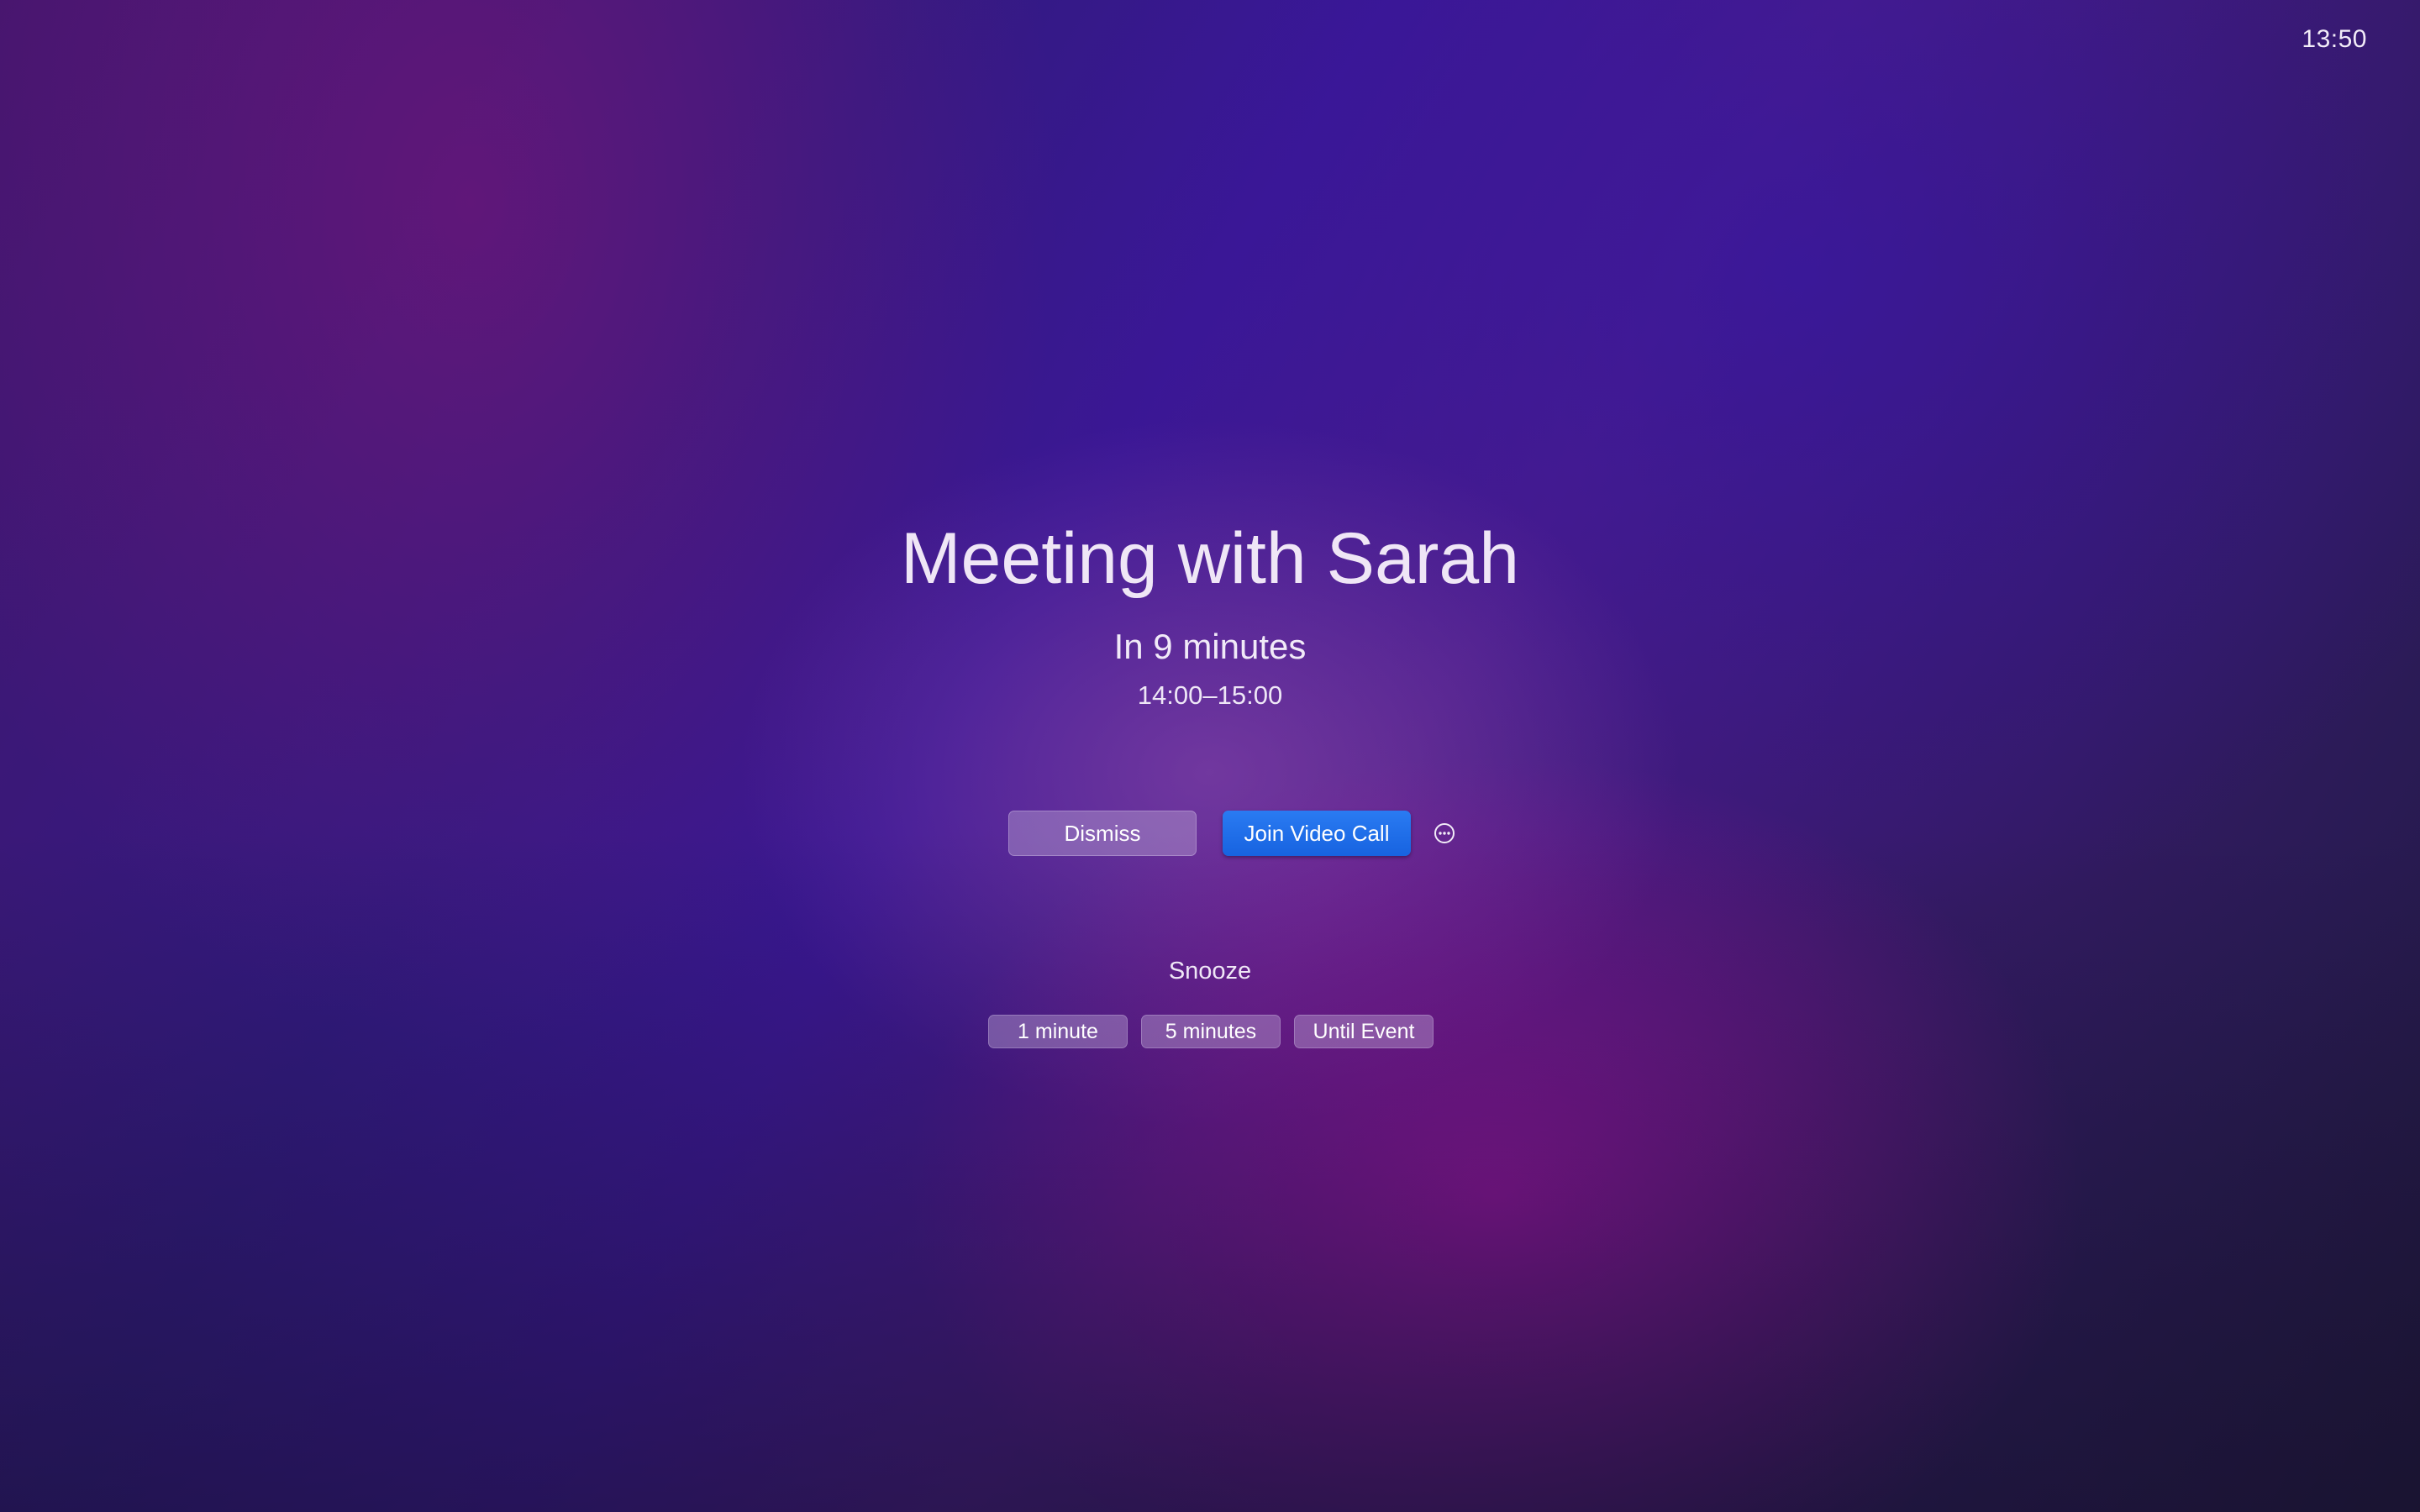 The width and height of the screenshot is (2420, 1512). I want to click on menu-bar-clock: 13:50, so click(2334, 39).